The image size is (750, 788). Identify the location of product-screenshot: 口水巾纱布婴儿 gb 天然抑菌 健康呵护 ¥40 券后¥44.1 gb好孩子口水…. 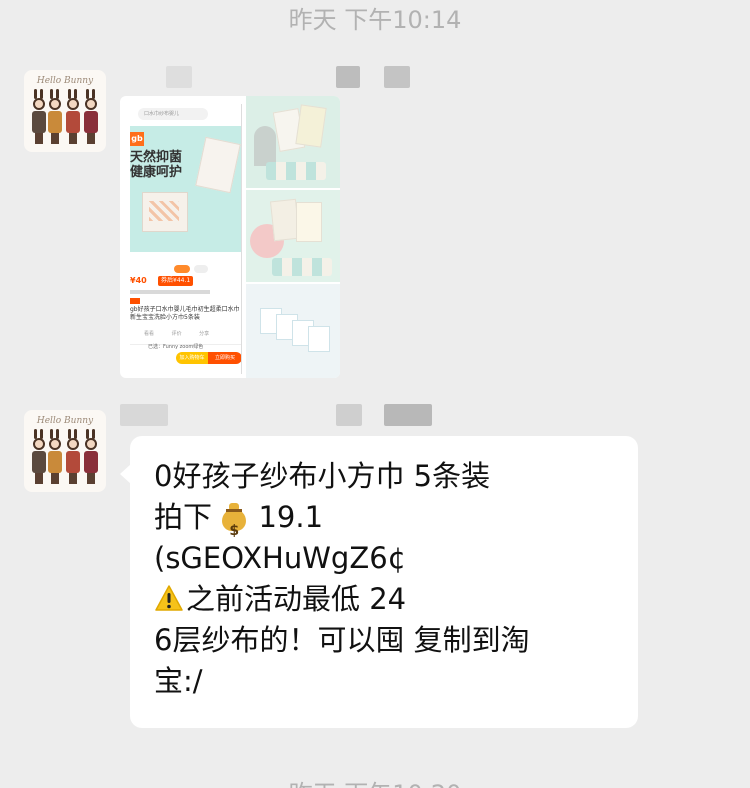
(186, 239).